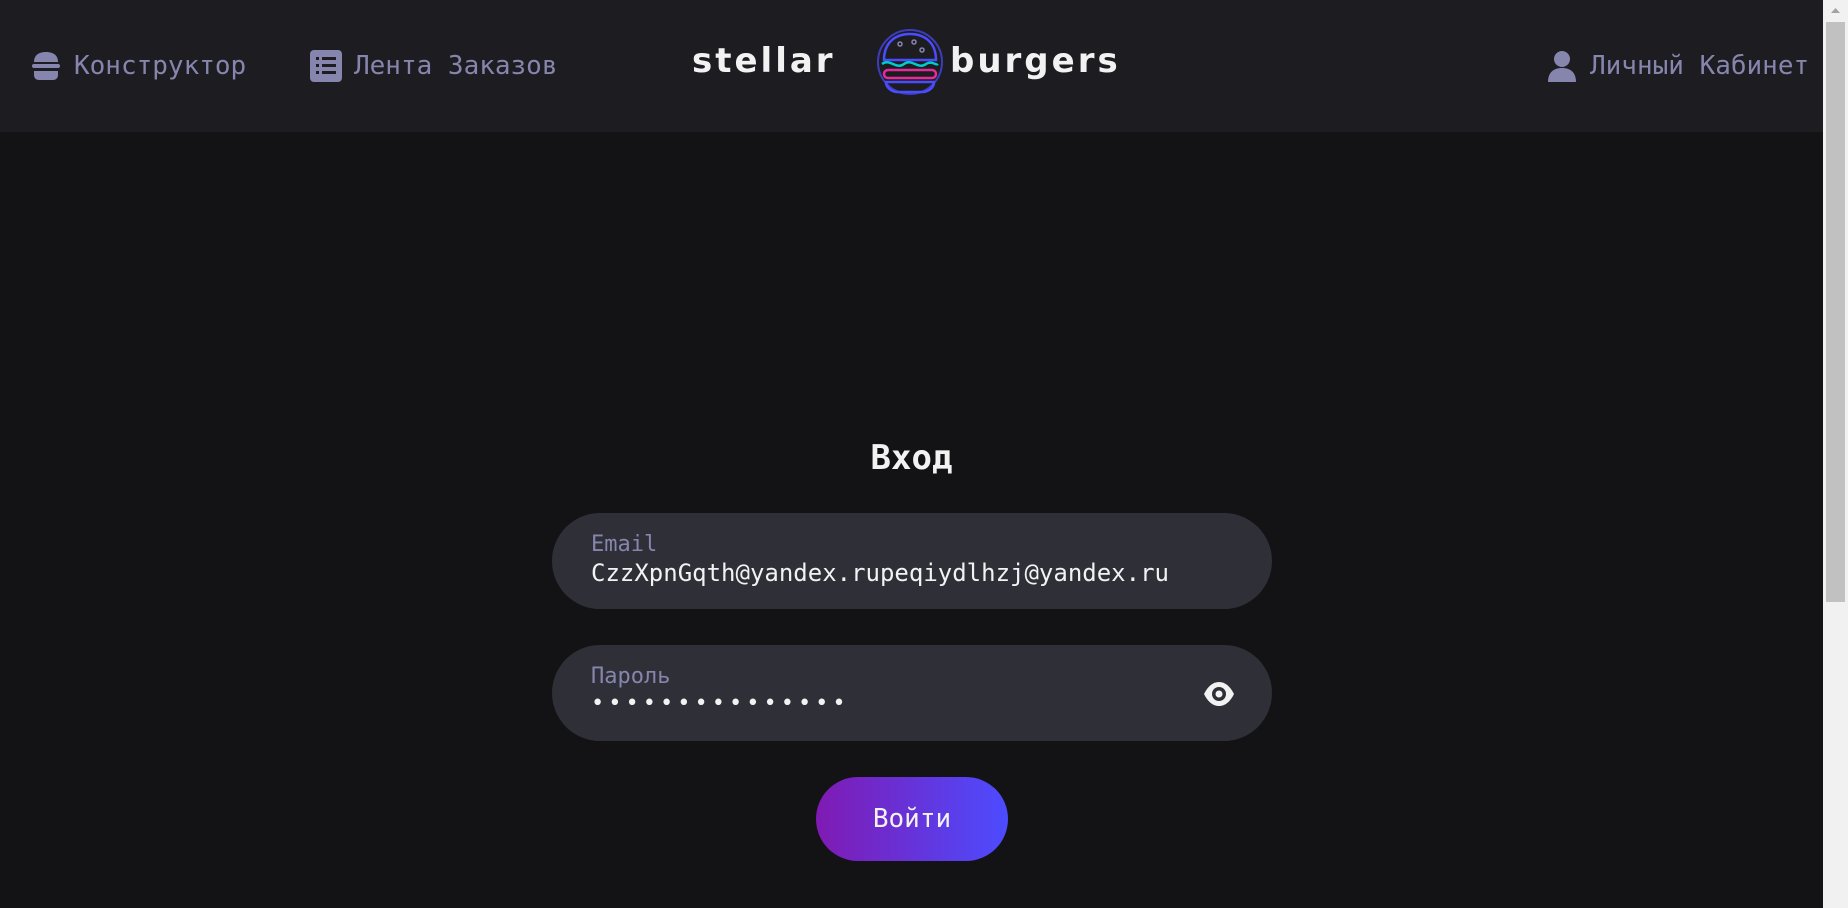 This screenshot has width=1848, height=908. Describe the element at coordinates (326, 66) in the screenshot. I see `list-icon` at that location.